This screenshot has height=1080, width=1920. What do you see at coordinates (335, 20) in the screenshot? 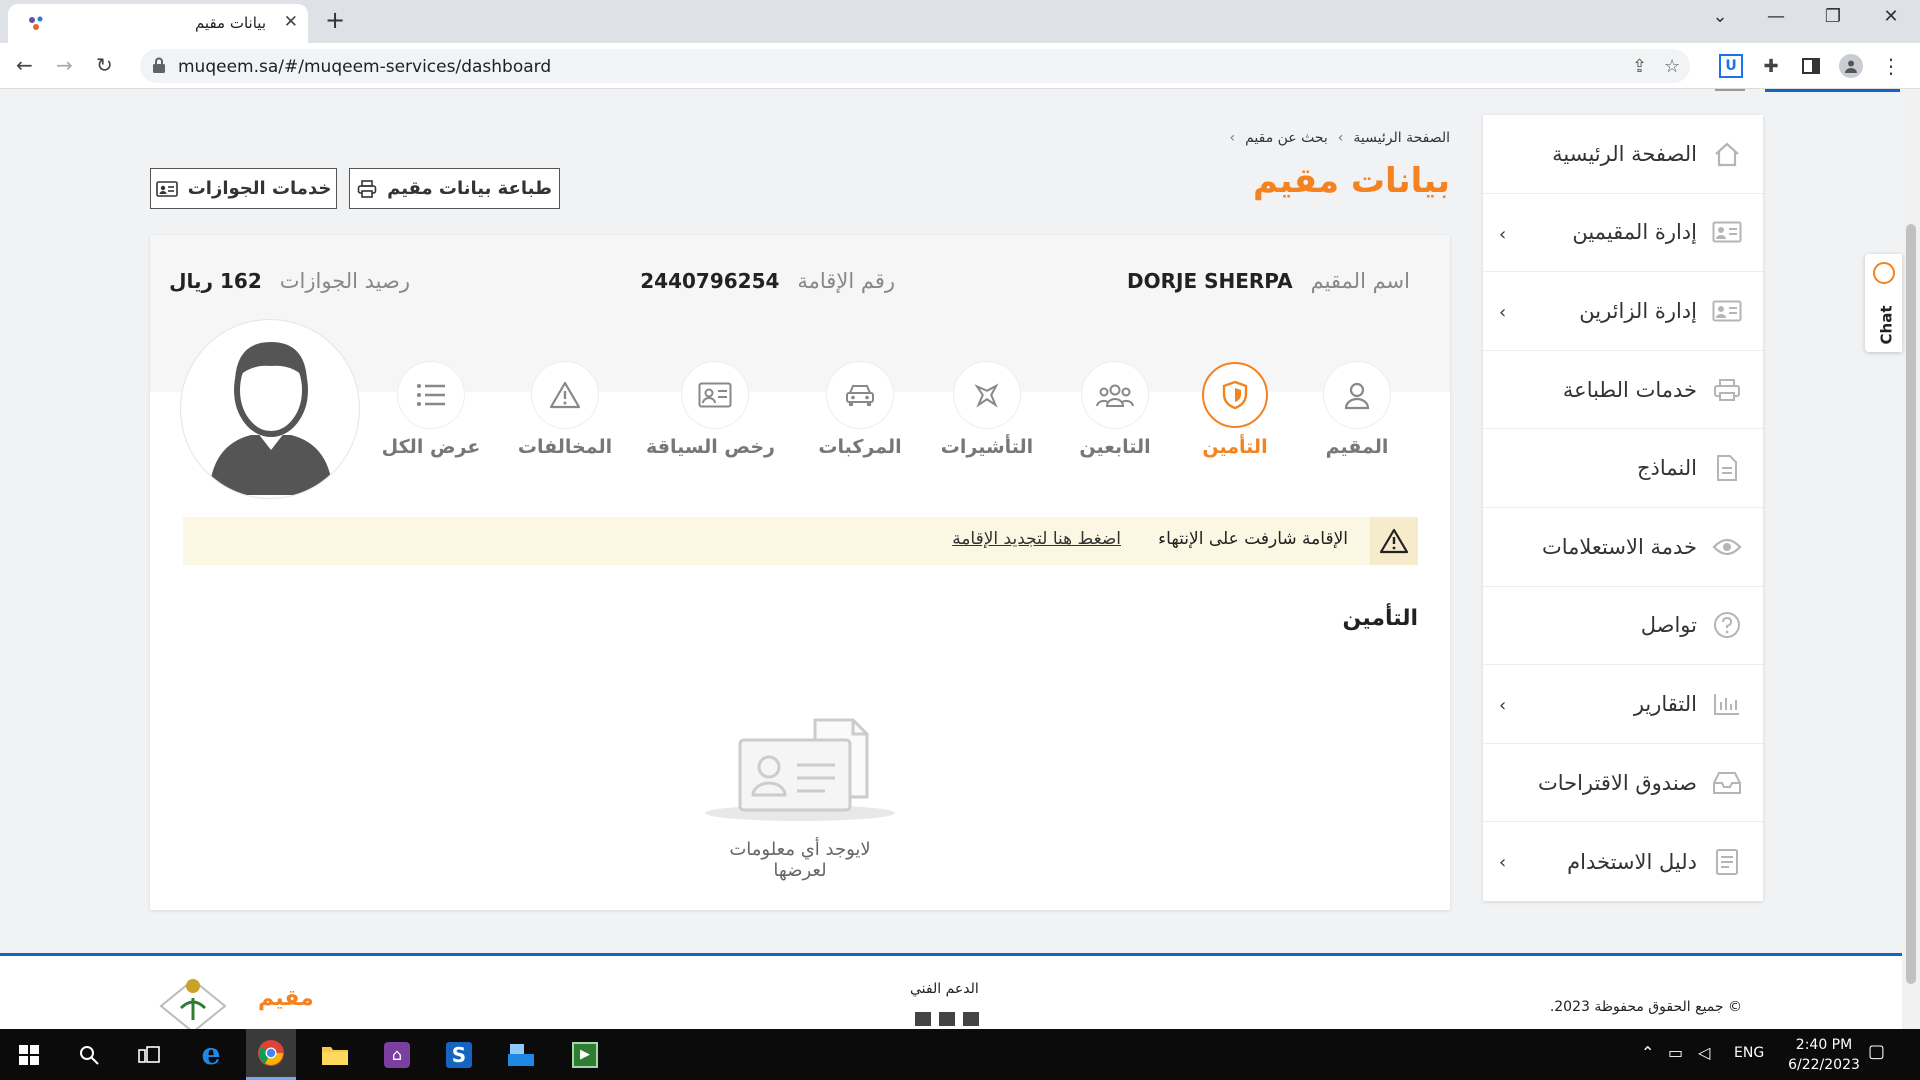
I see `new-tab-button: +` at bounding box center [335, 20].